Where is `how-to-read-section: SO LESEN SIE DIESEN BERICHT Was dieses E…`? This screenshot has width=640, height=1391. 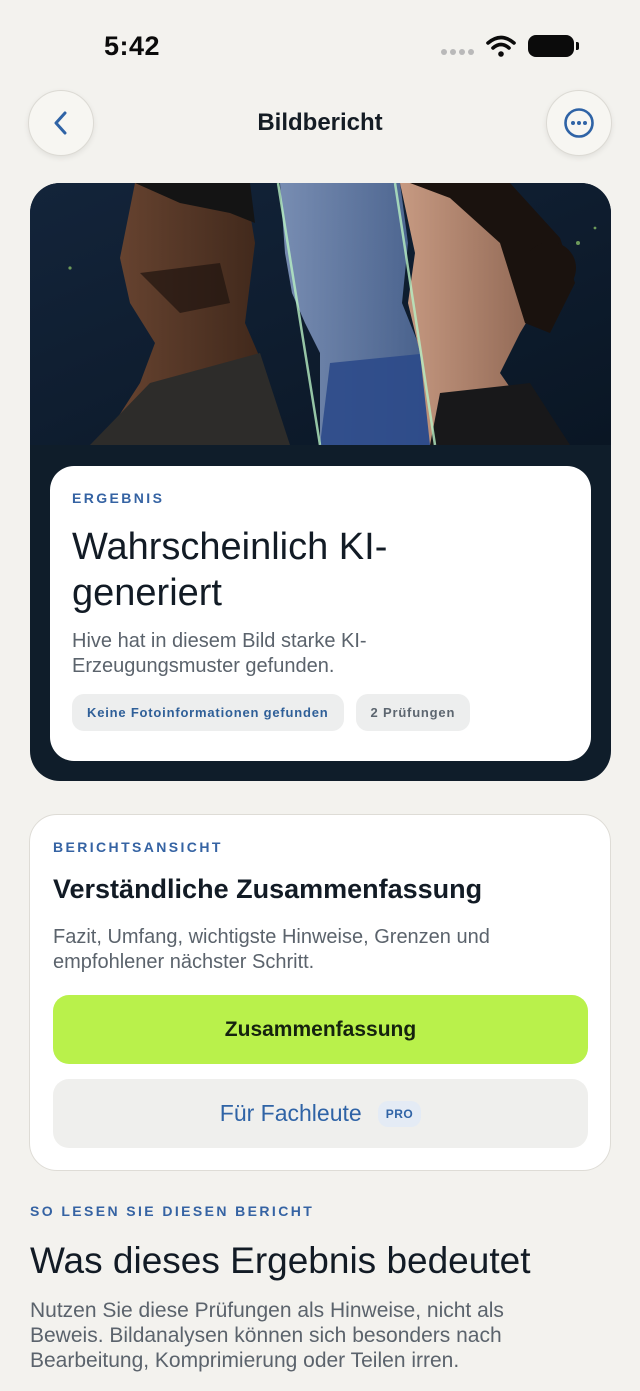 how-to-read-section: SO LESEN SIE DIESEN BERICHT Was dieses E… is located at coordinates (320, 1288).